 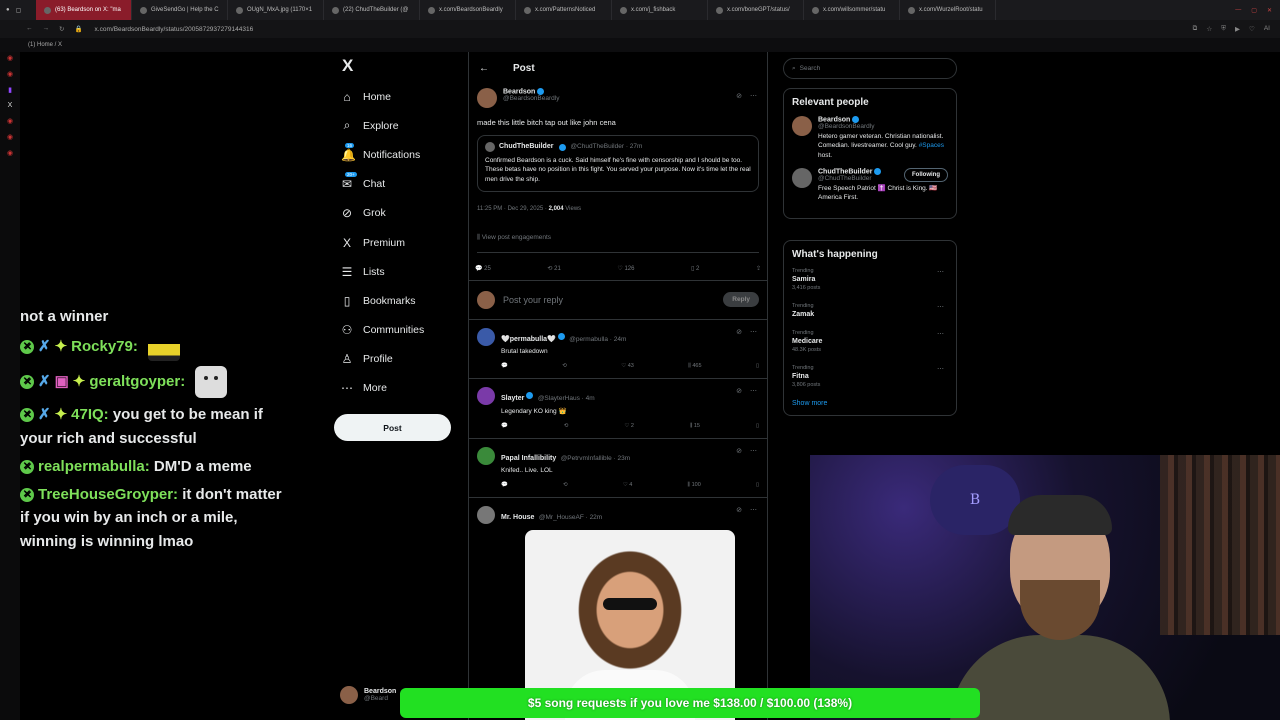 I want to click on ai-icon: AI, so click(x=1267, y=29).